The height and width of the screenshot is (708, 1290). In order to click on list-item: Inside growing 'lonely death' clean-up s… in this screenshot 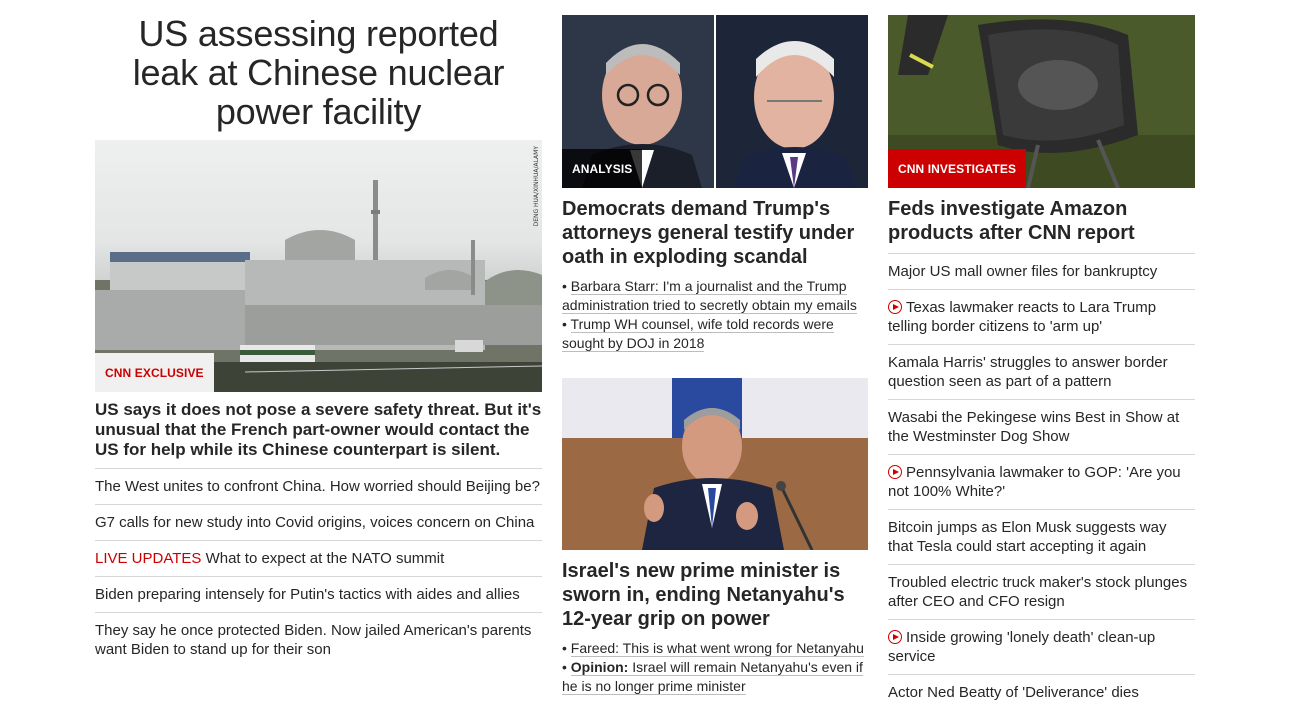, I will do `click(1041, 647)`.